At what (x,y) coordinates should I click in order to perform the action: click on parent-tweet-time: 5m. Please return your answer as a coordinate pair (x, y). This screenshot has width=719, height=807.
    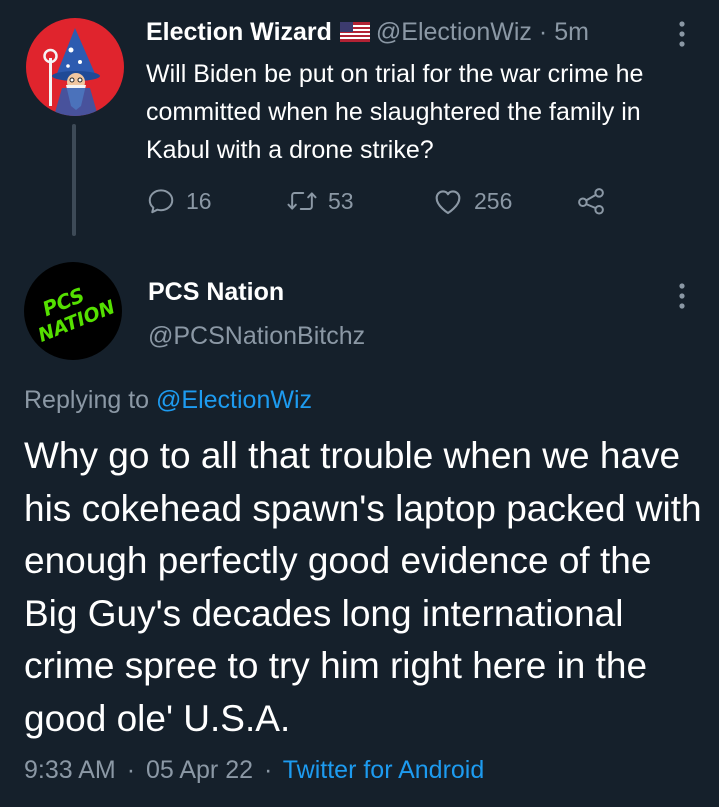
    Looking at the image, I should click on (571, 32).